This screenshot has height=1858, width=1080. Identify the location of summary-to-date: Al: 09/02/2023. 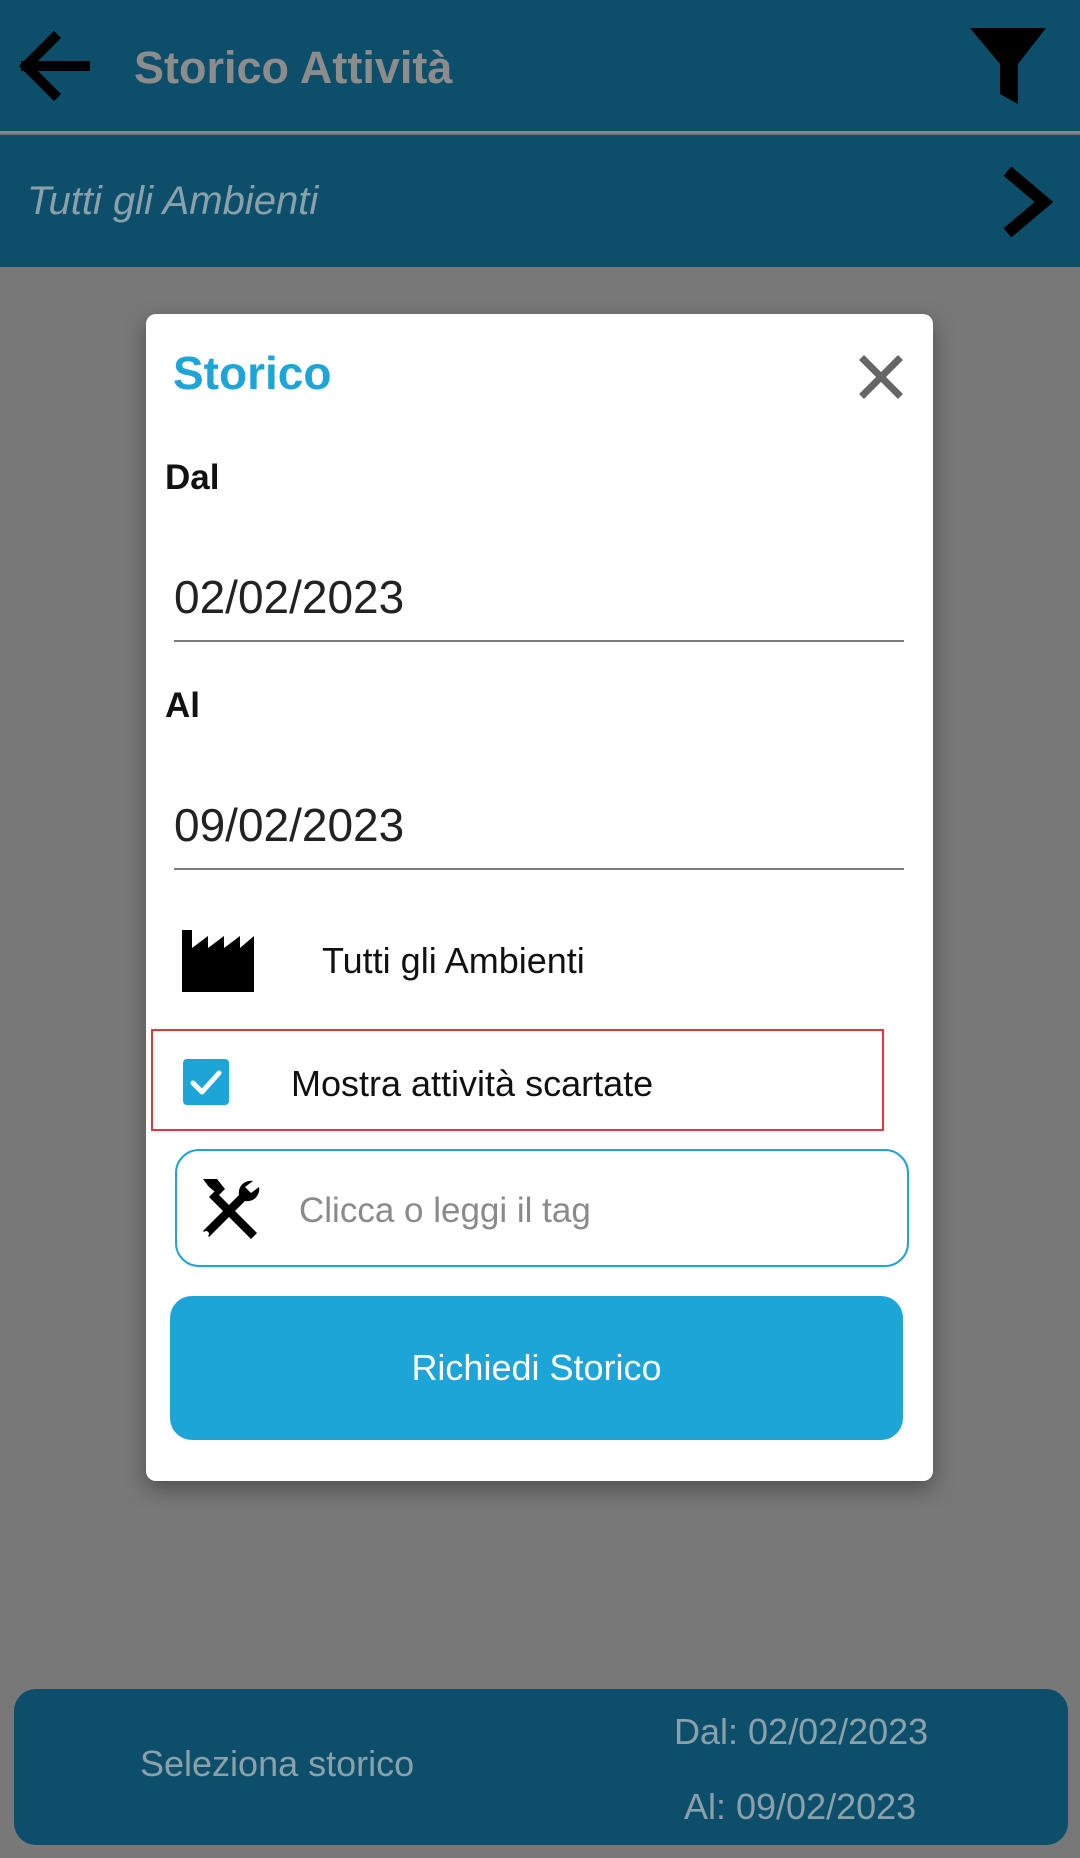
(800, 1806).